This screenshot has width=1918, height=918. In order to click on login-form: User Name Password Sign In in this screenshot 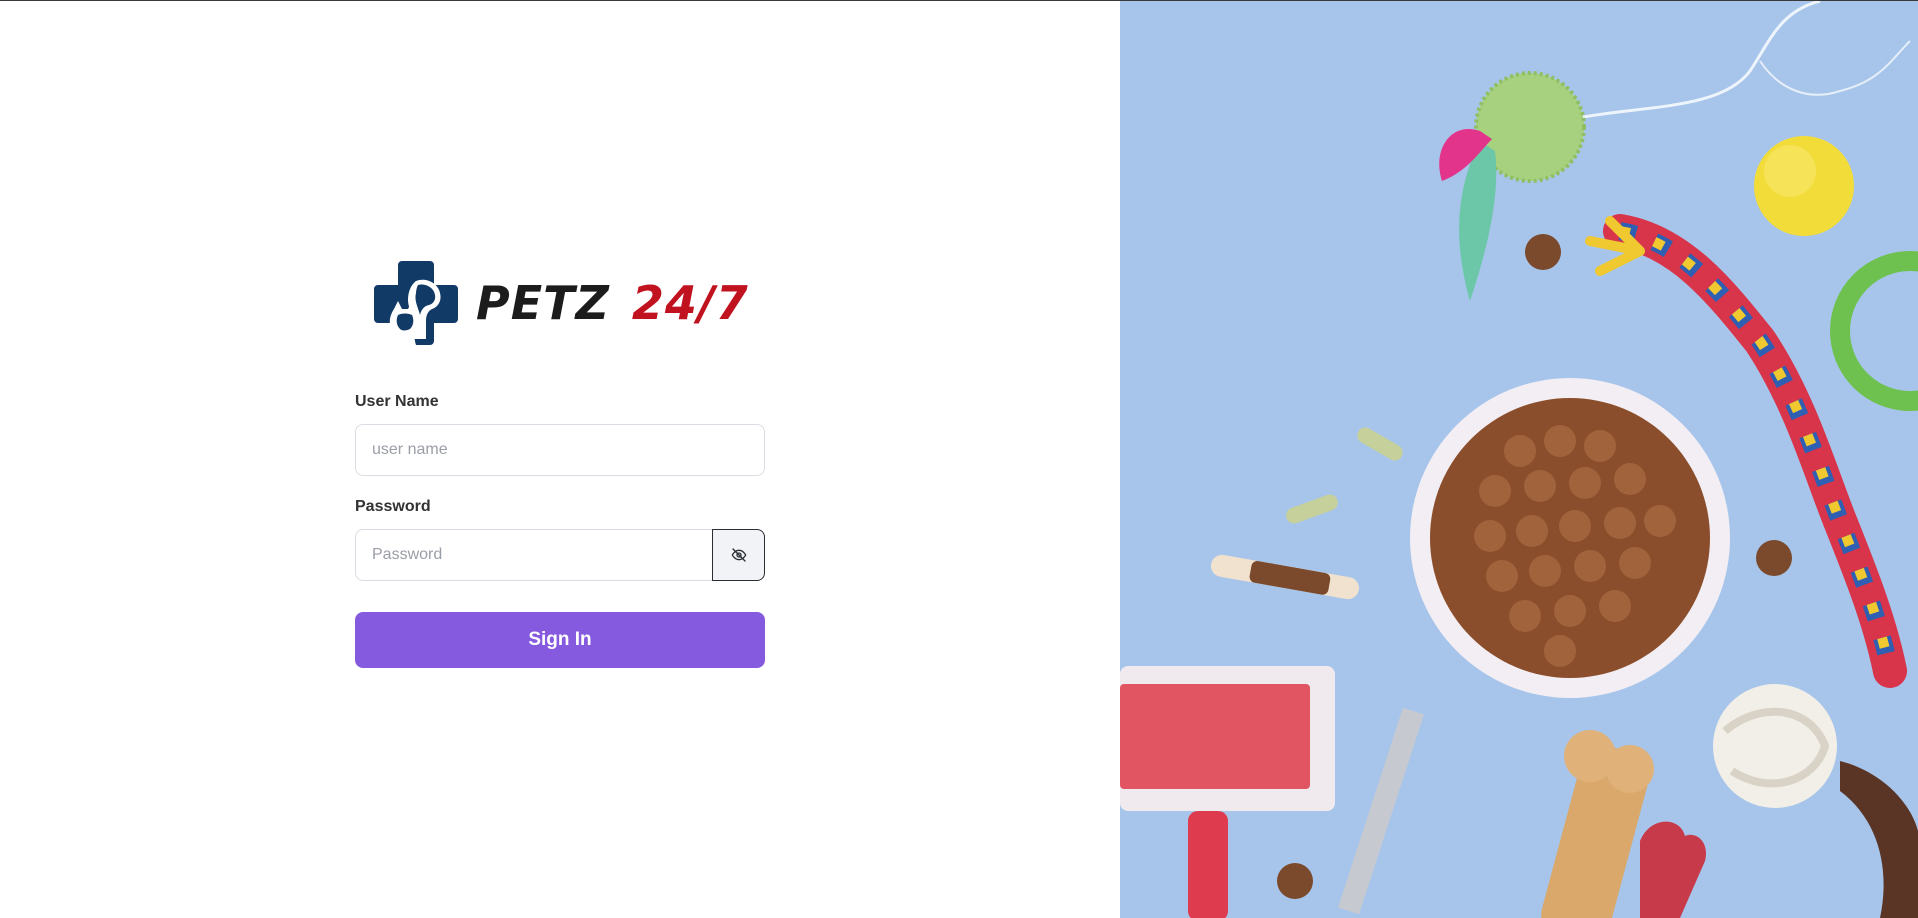, I will do `click(560, 530)`.